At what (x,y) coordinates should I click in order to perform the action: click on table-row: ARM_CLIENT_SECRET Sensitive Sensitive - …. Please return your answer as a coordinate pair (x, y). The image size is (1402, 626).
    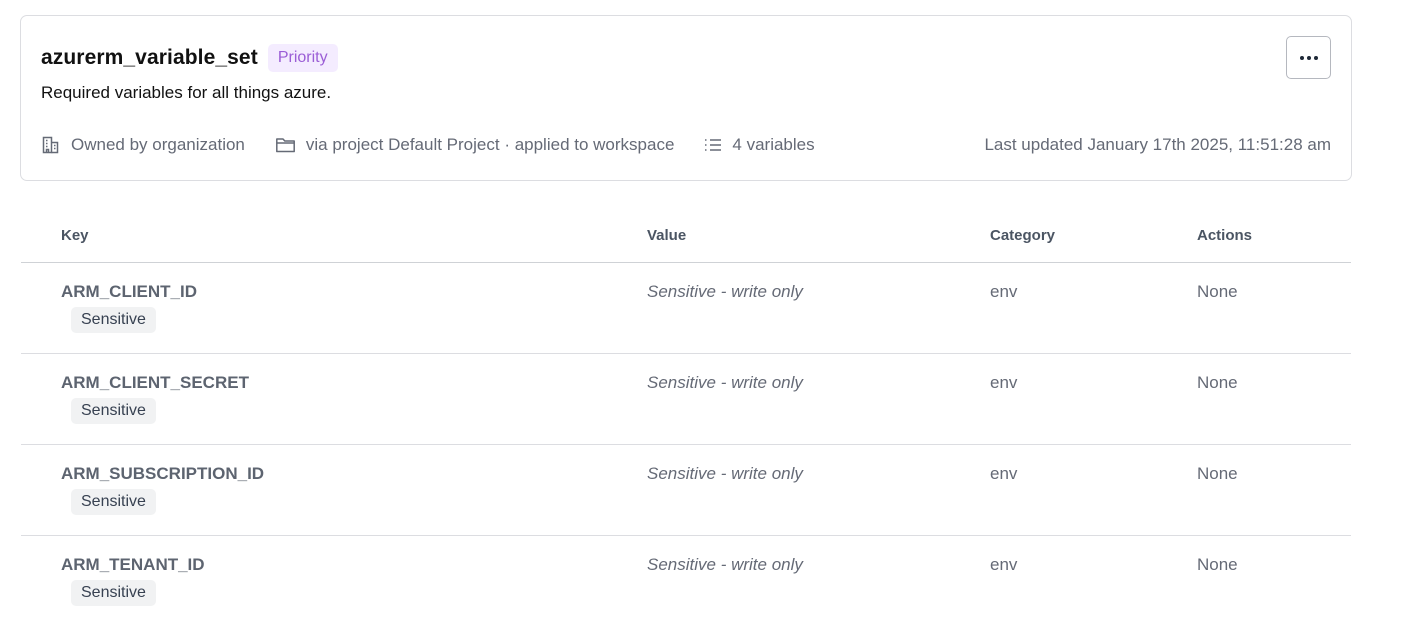
    Looking at the image, I should click on (686, 399).